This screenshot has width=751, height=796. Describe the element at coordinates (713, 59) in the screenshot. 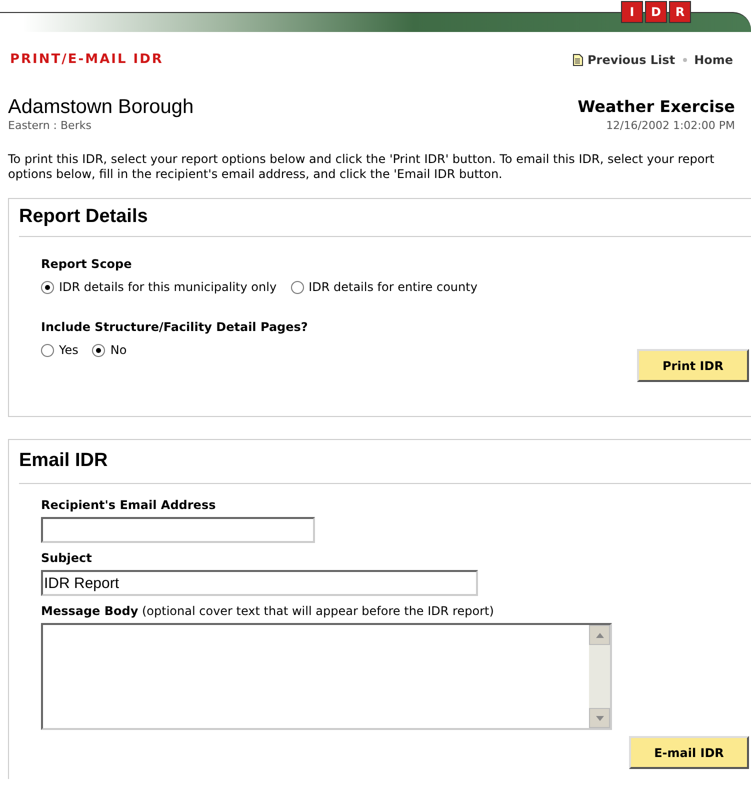

I see `nav-link: Home` at that location.